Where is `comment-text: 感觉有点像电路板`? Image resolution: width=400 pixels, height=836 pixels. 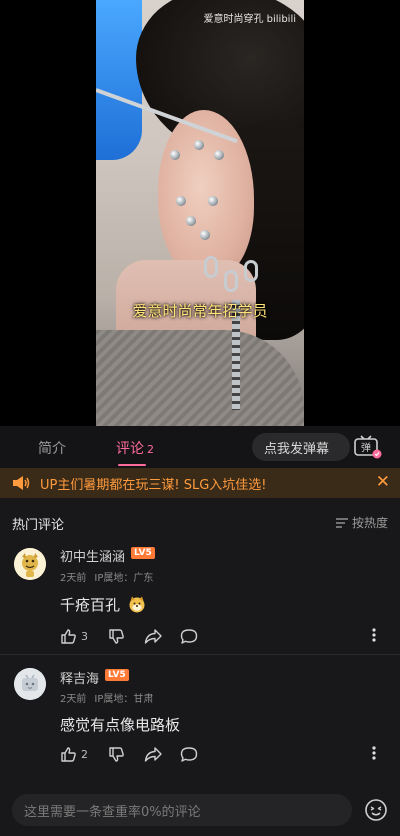 comment-text: 感觉有点像电路板 is located at coordinates (120, 725).